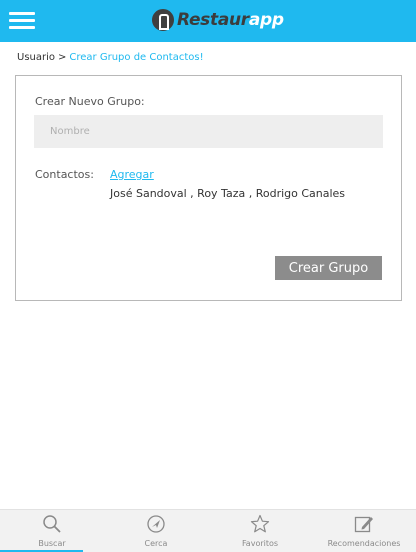 This screenshot has height=552, width=416. Describe the element at coordinates (52, 524) in the screenshot. I see `search-icon` at that location.